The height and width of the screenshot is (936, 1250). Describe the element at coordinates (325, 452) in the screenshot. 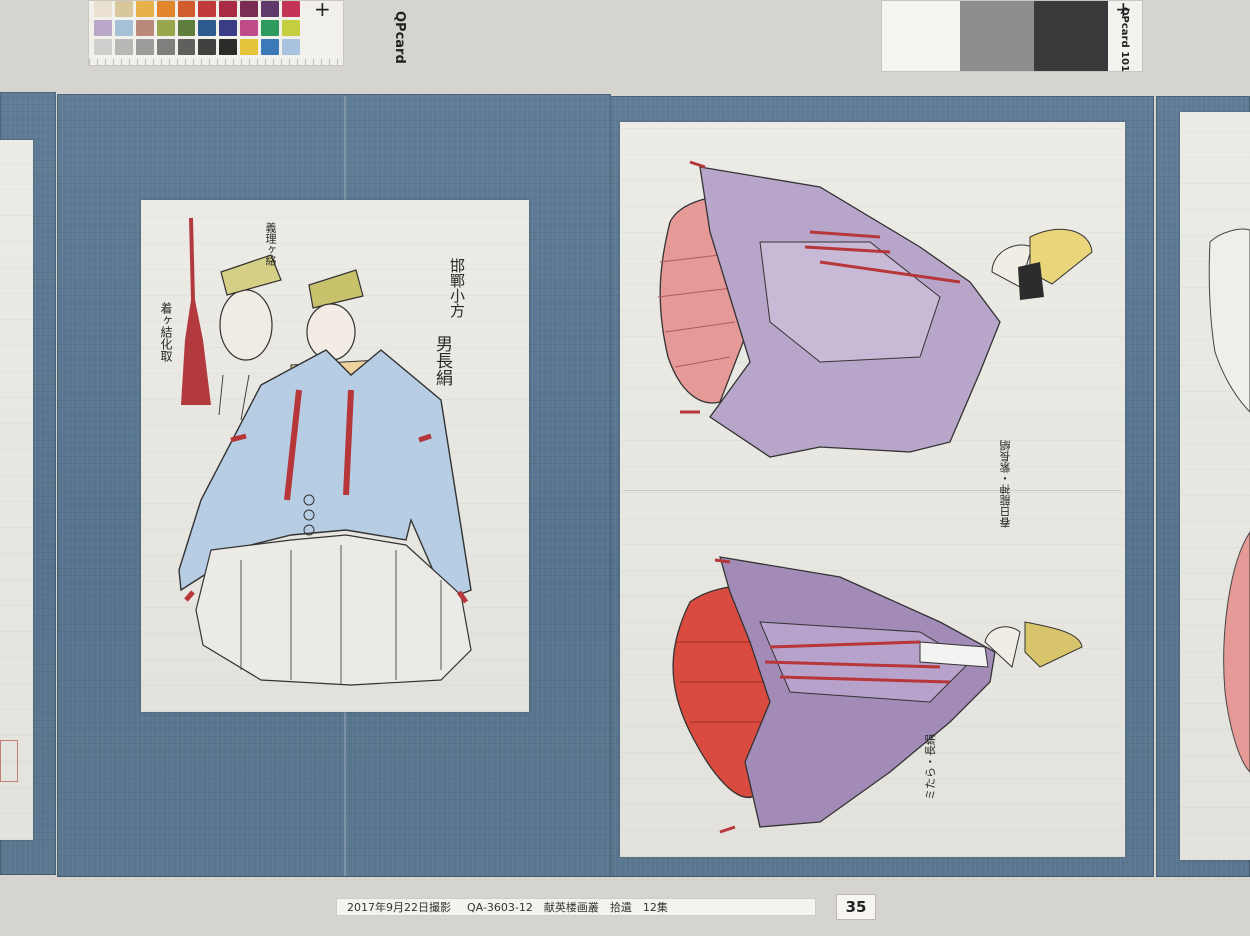

I see `figure-left-drawing` at that location.